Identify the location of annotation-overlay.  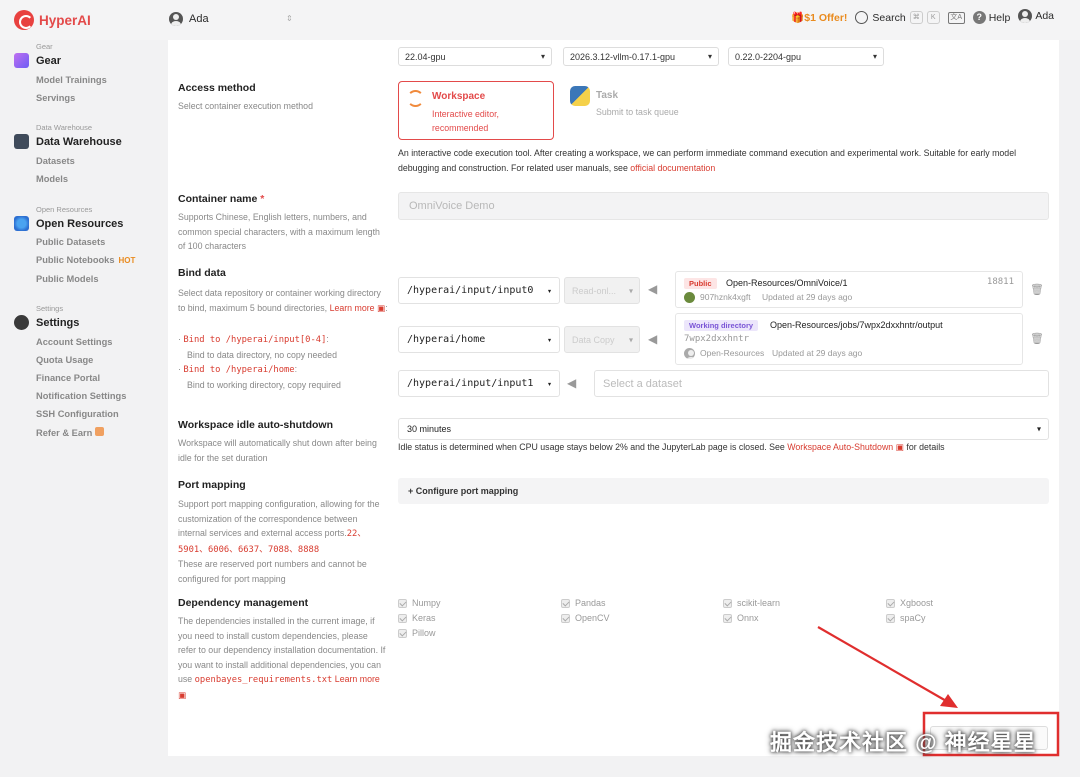
(938, 691).